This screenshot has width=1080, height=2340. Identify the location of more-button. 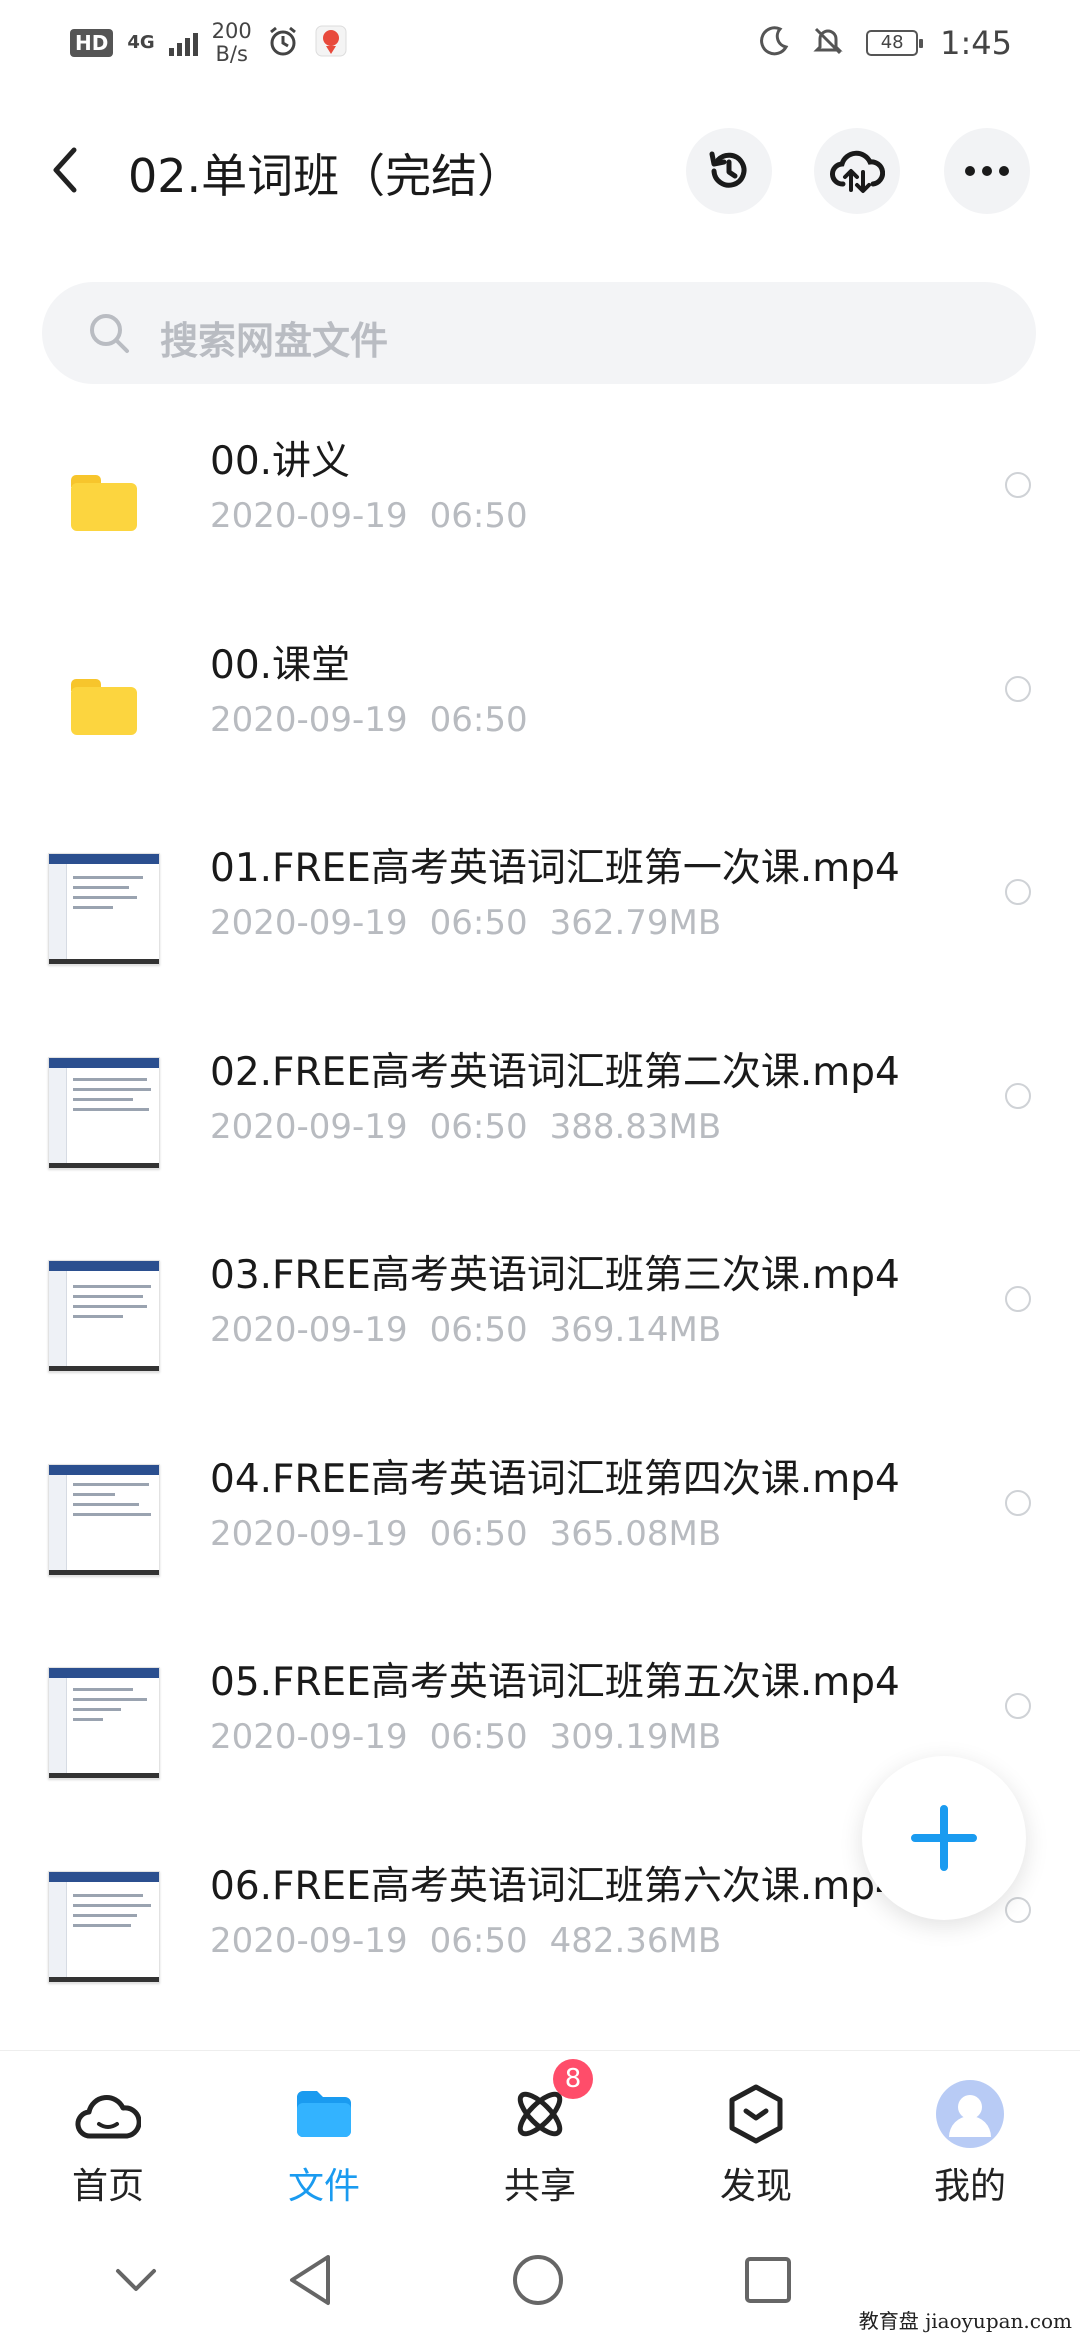
(987, 171).